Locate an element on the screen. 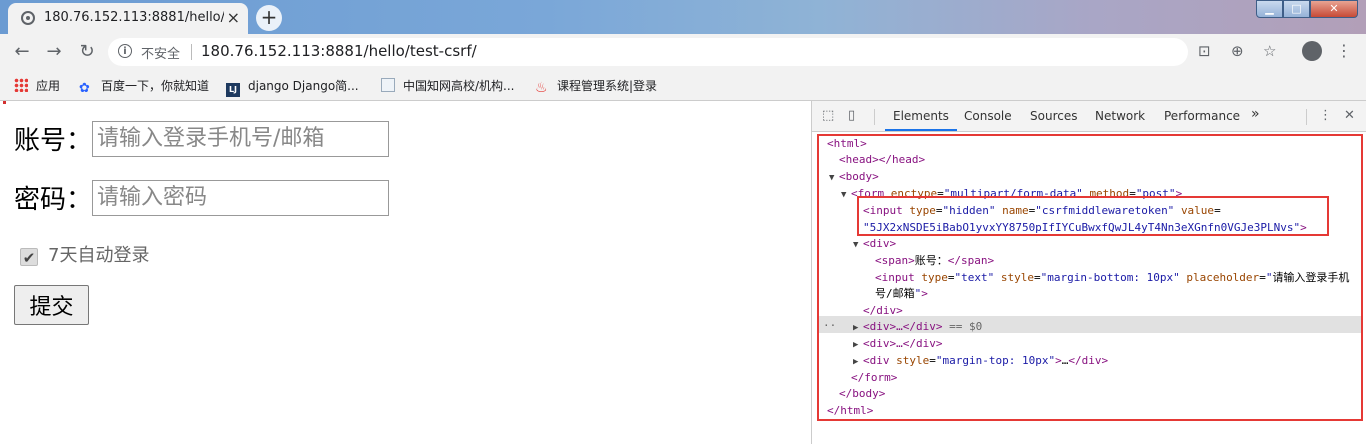 Image resolution: width=1366 pixels, height=444 pixels. forward-arrow-icon: → is located at coordinates (54, 52).